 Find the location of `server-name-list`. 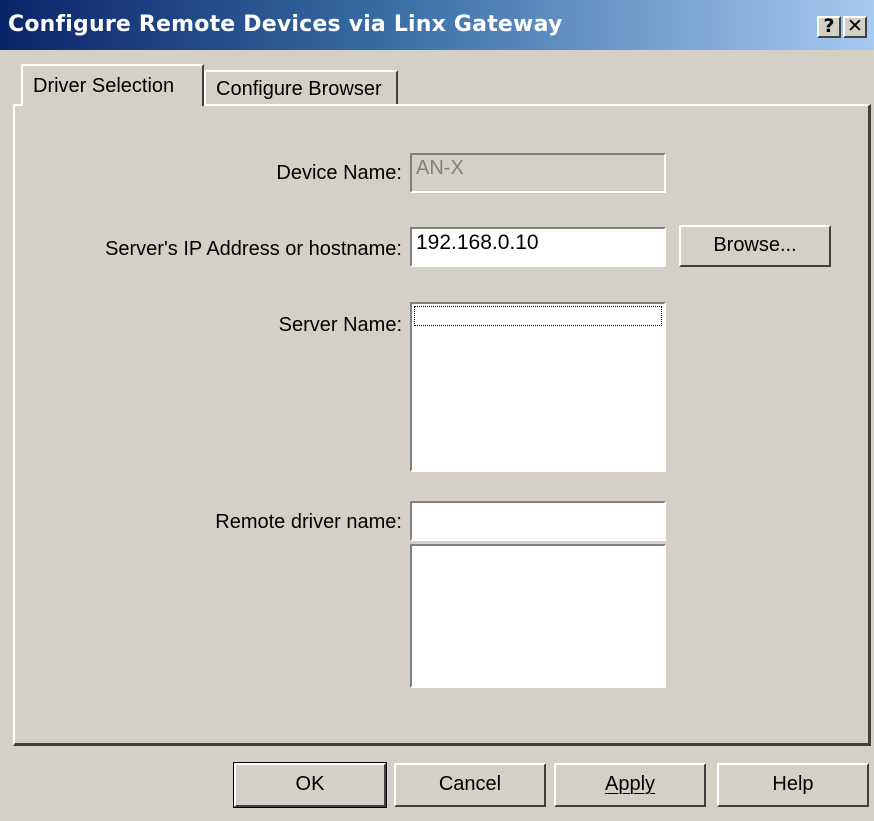

server-name-list is located at coordinates (538, 387).